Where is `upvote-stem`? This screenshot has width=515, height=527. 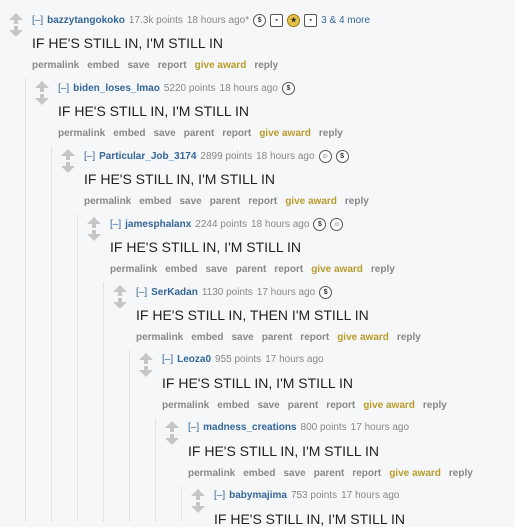 upvote-stem is located at coordinates (94, 226).